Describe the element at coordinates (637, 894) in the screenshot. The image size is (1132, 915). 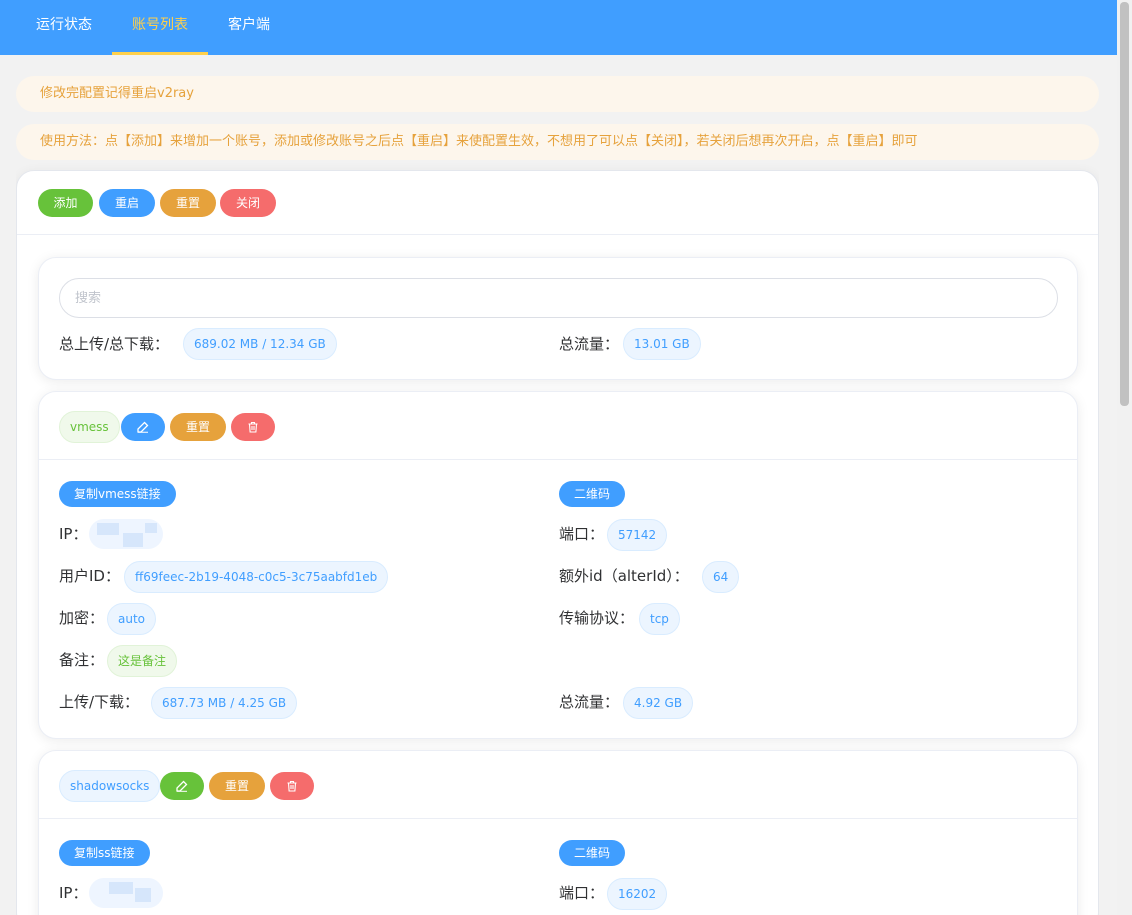
I see `port-value: 16202` at that location.